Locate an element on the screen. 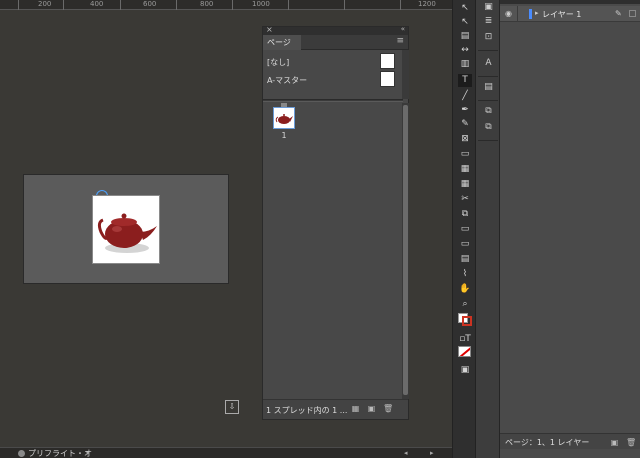 This screenshot has width=640, height=458. preflight-status: プリフライト・オ is located at coordinates (60, 453).